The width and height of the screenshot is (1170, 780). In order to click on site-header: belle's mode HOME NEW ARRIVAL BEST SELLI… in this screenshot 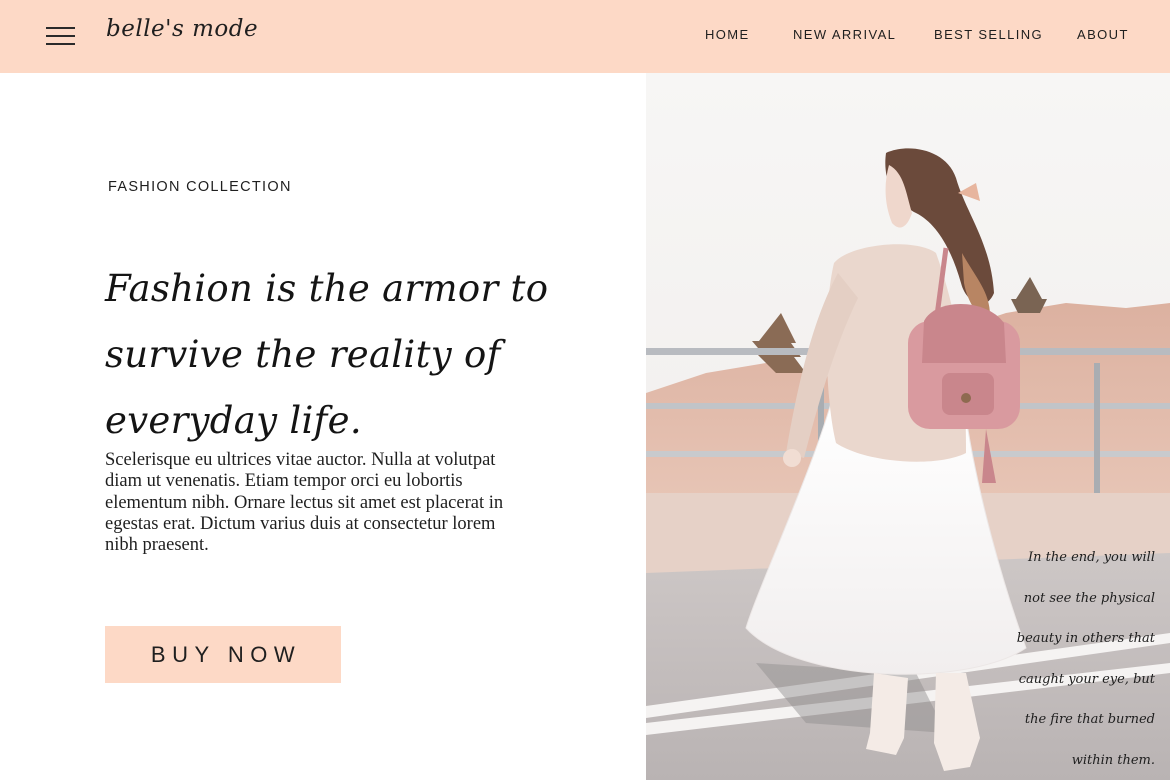, I will do `click(585, 36)`.